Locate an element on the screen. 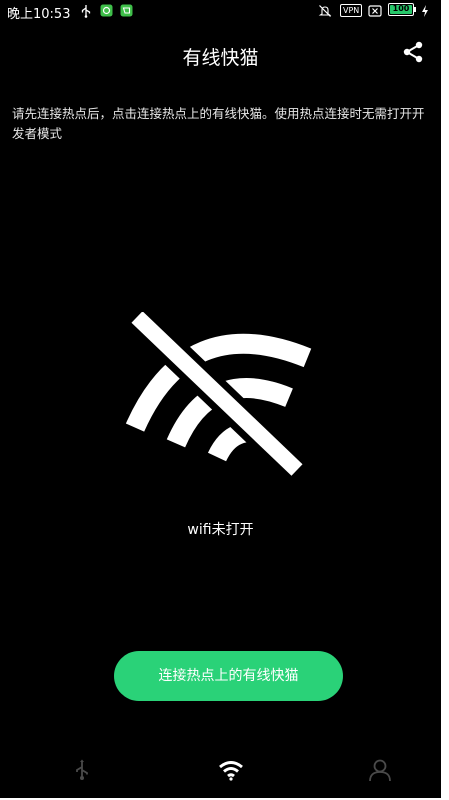  bottom-nav is located at coordinates (220, 770).